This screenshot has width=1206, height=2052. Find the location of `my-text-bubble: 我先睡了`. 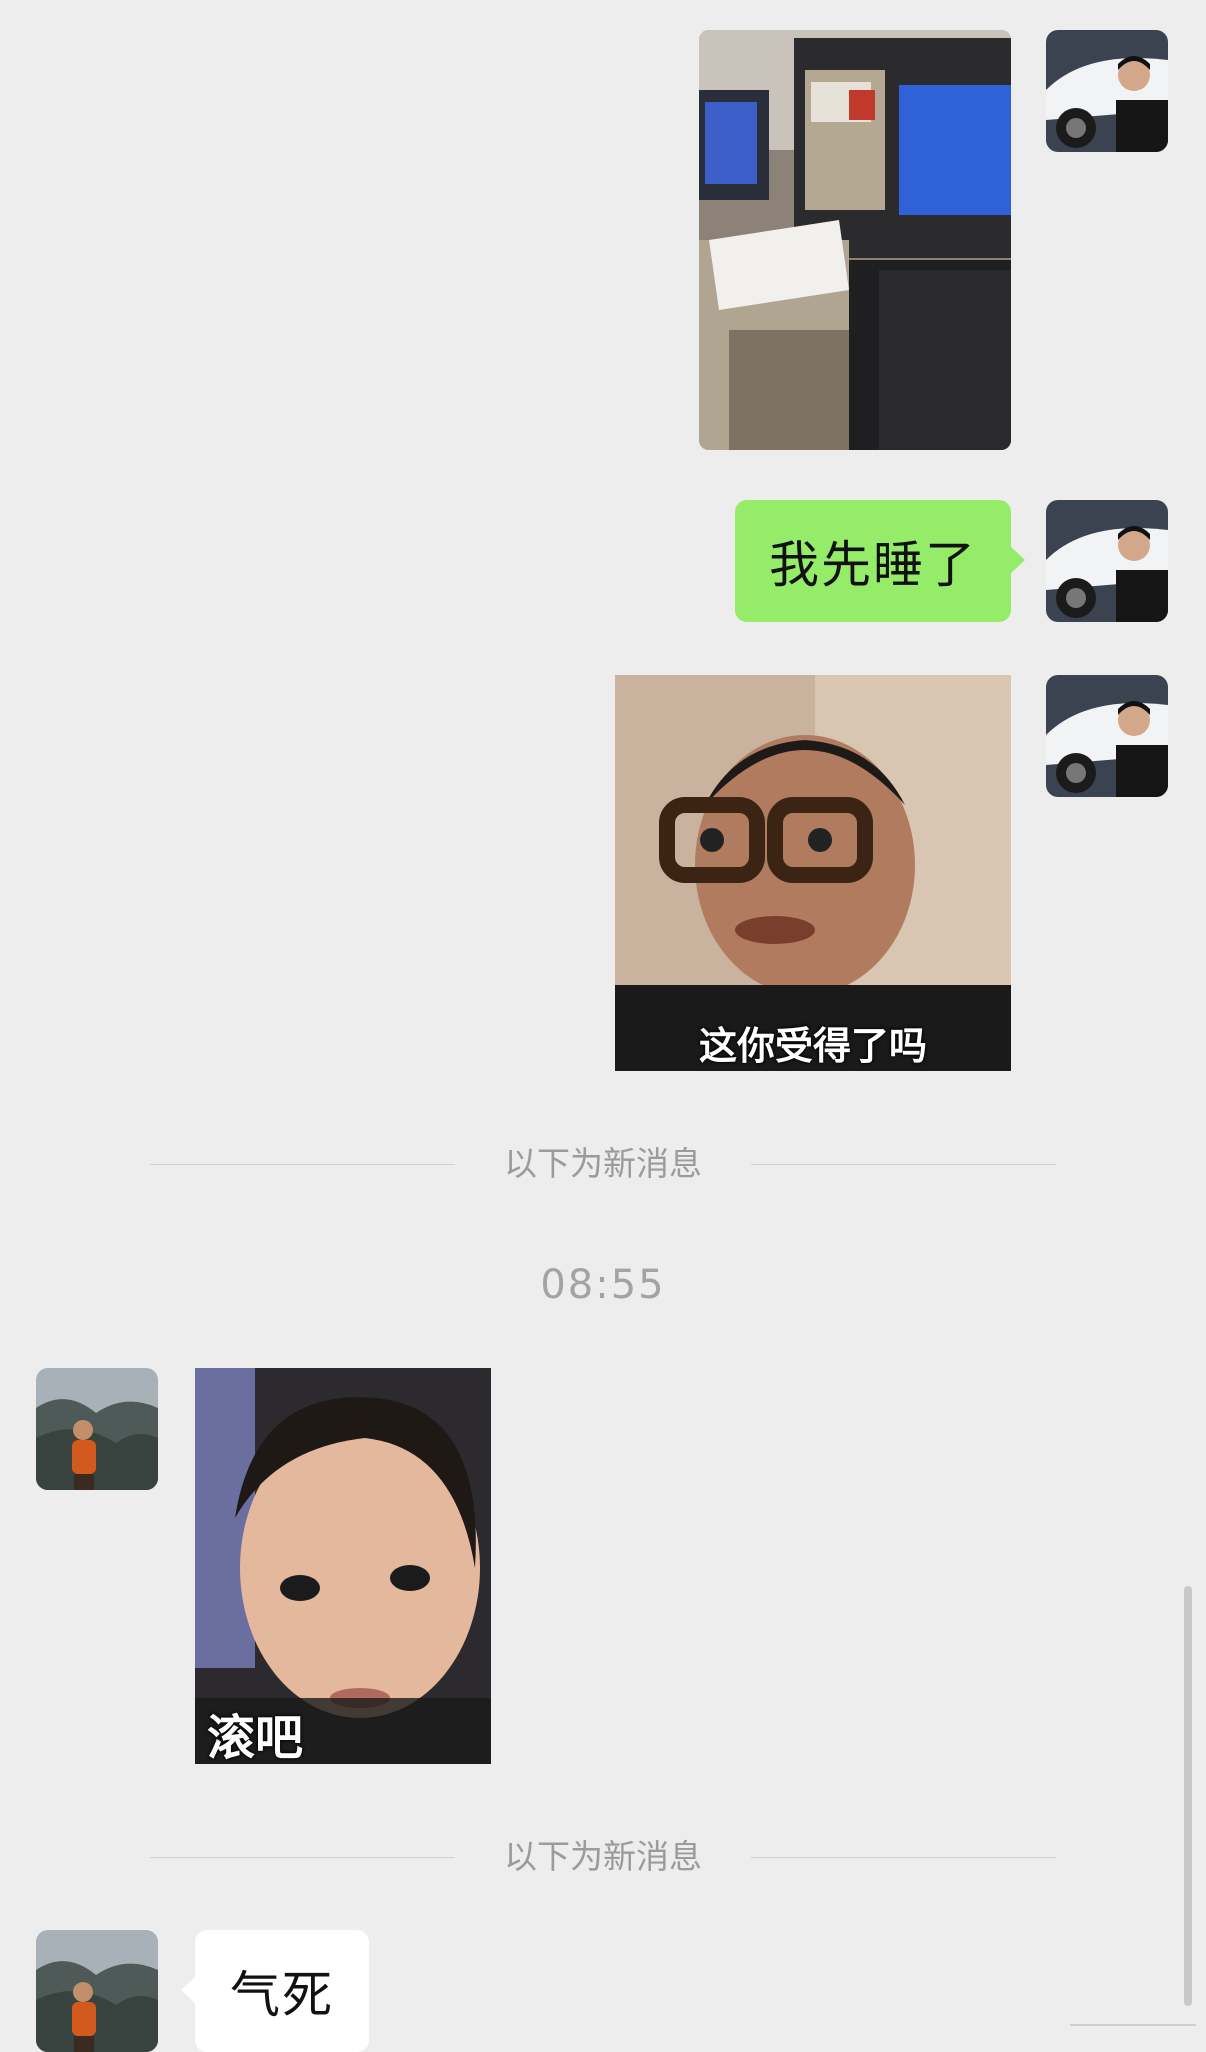

my-text-bubble: 我先睡了 is located at coordinates (880, 561).